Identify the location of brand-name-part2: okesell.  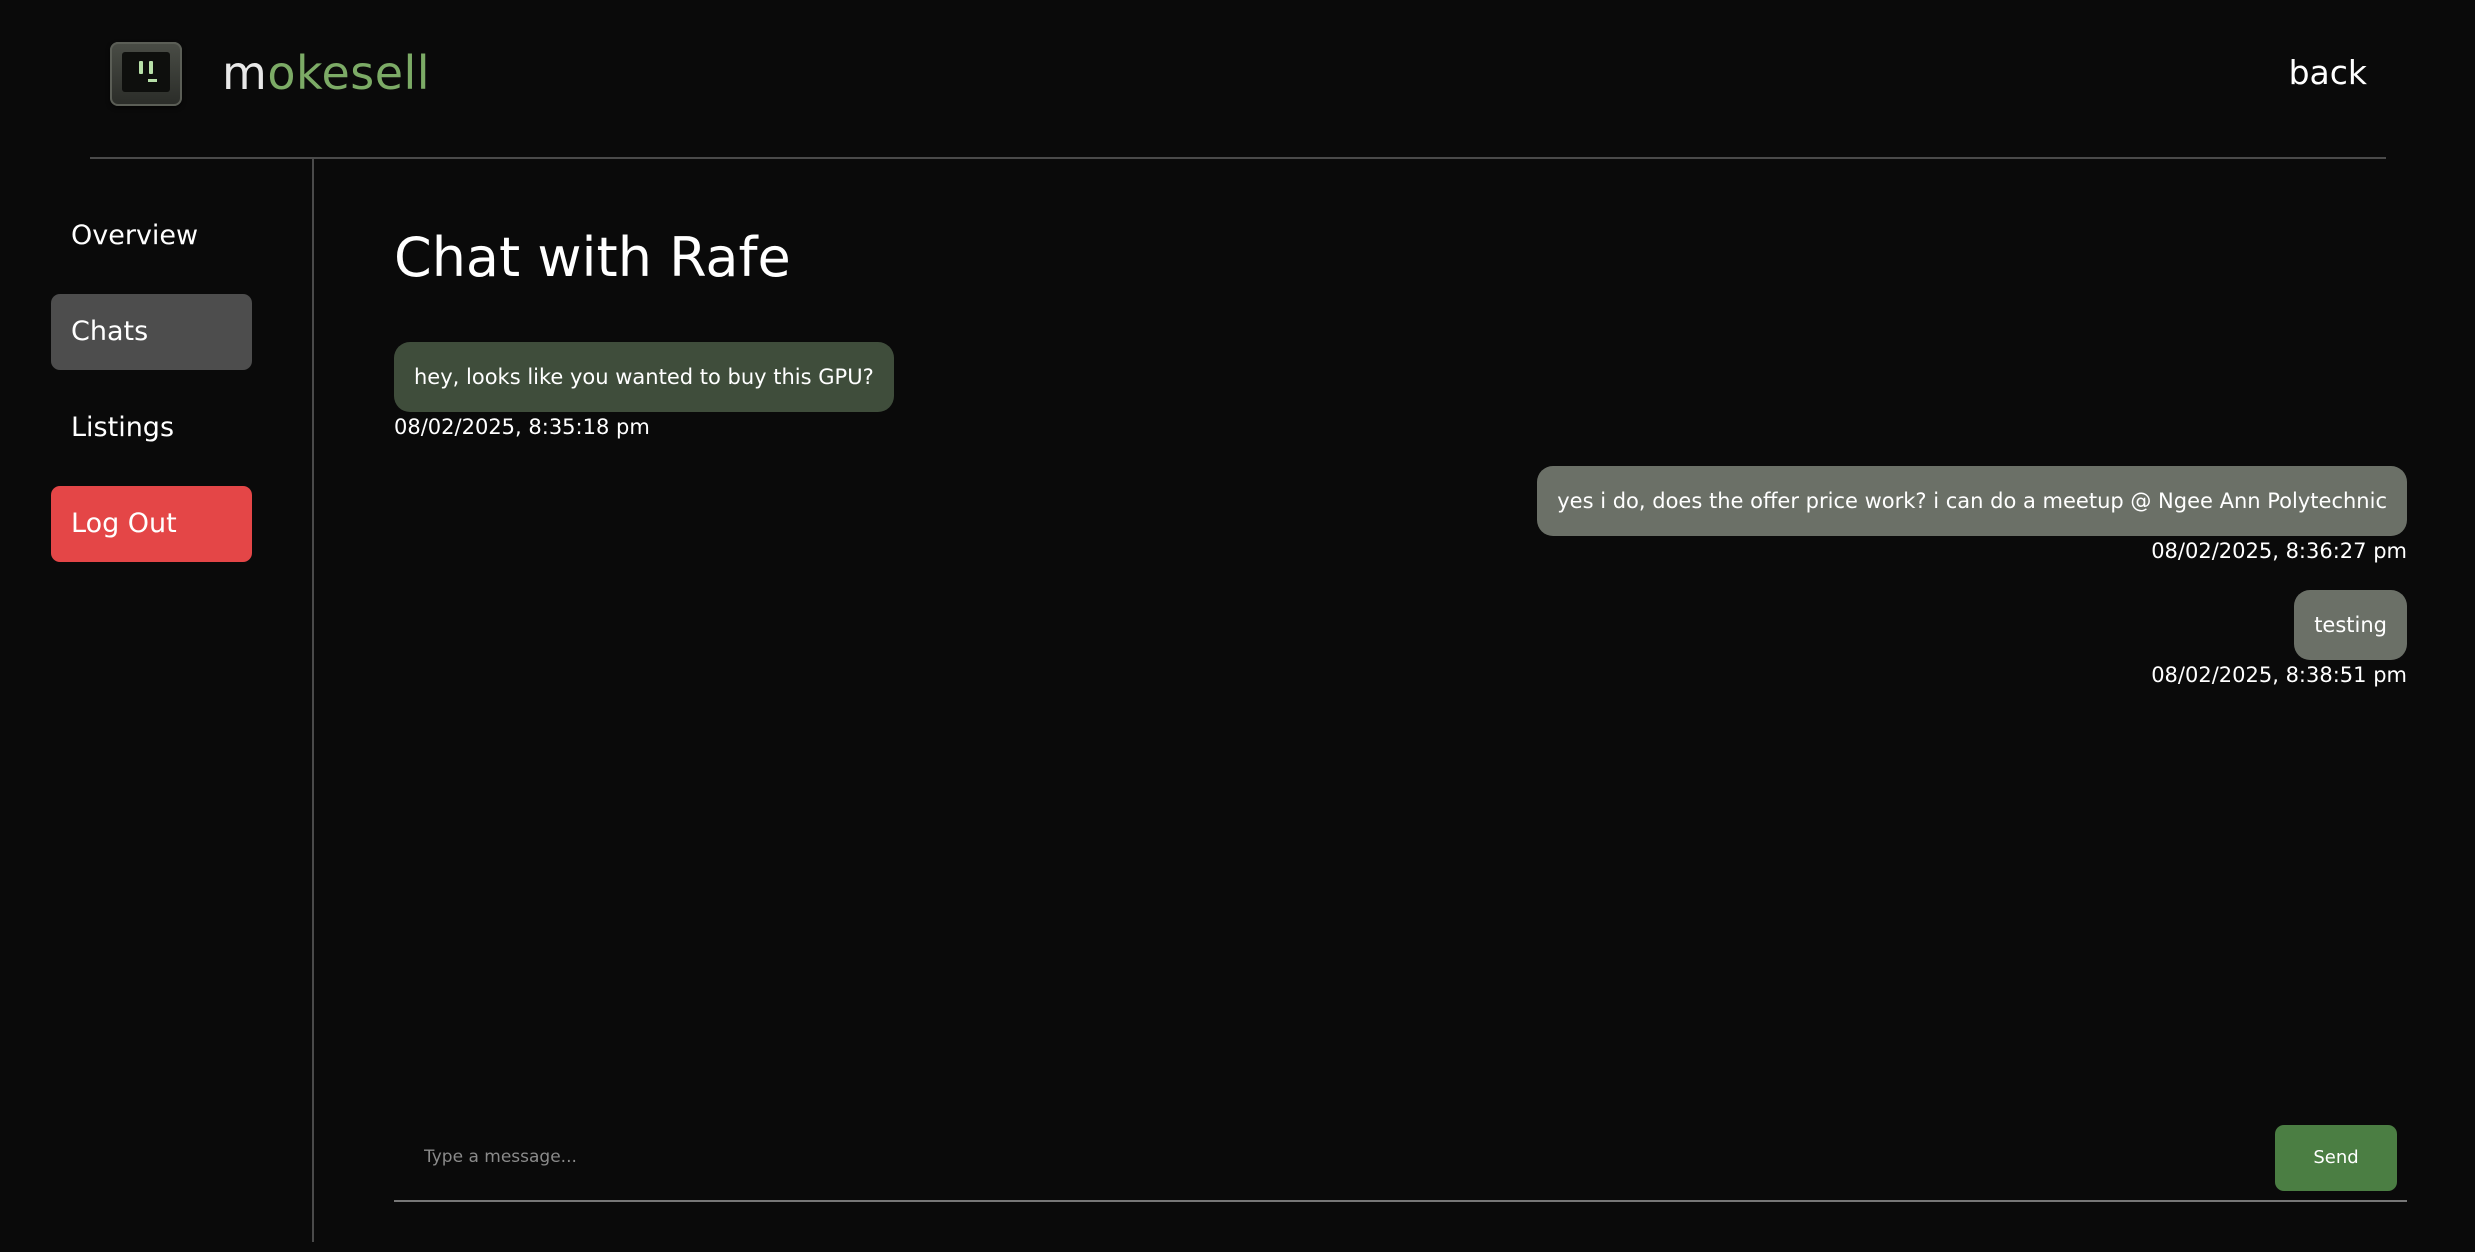
(349, 73).